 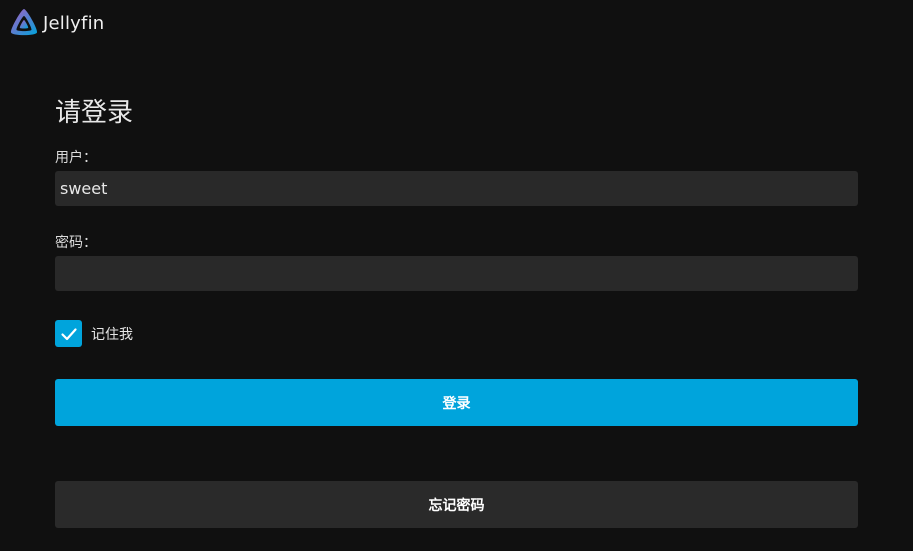 I want to click on app-header: Jellyfin, so click(x=56, y=23).